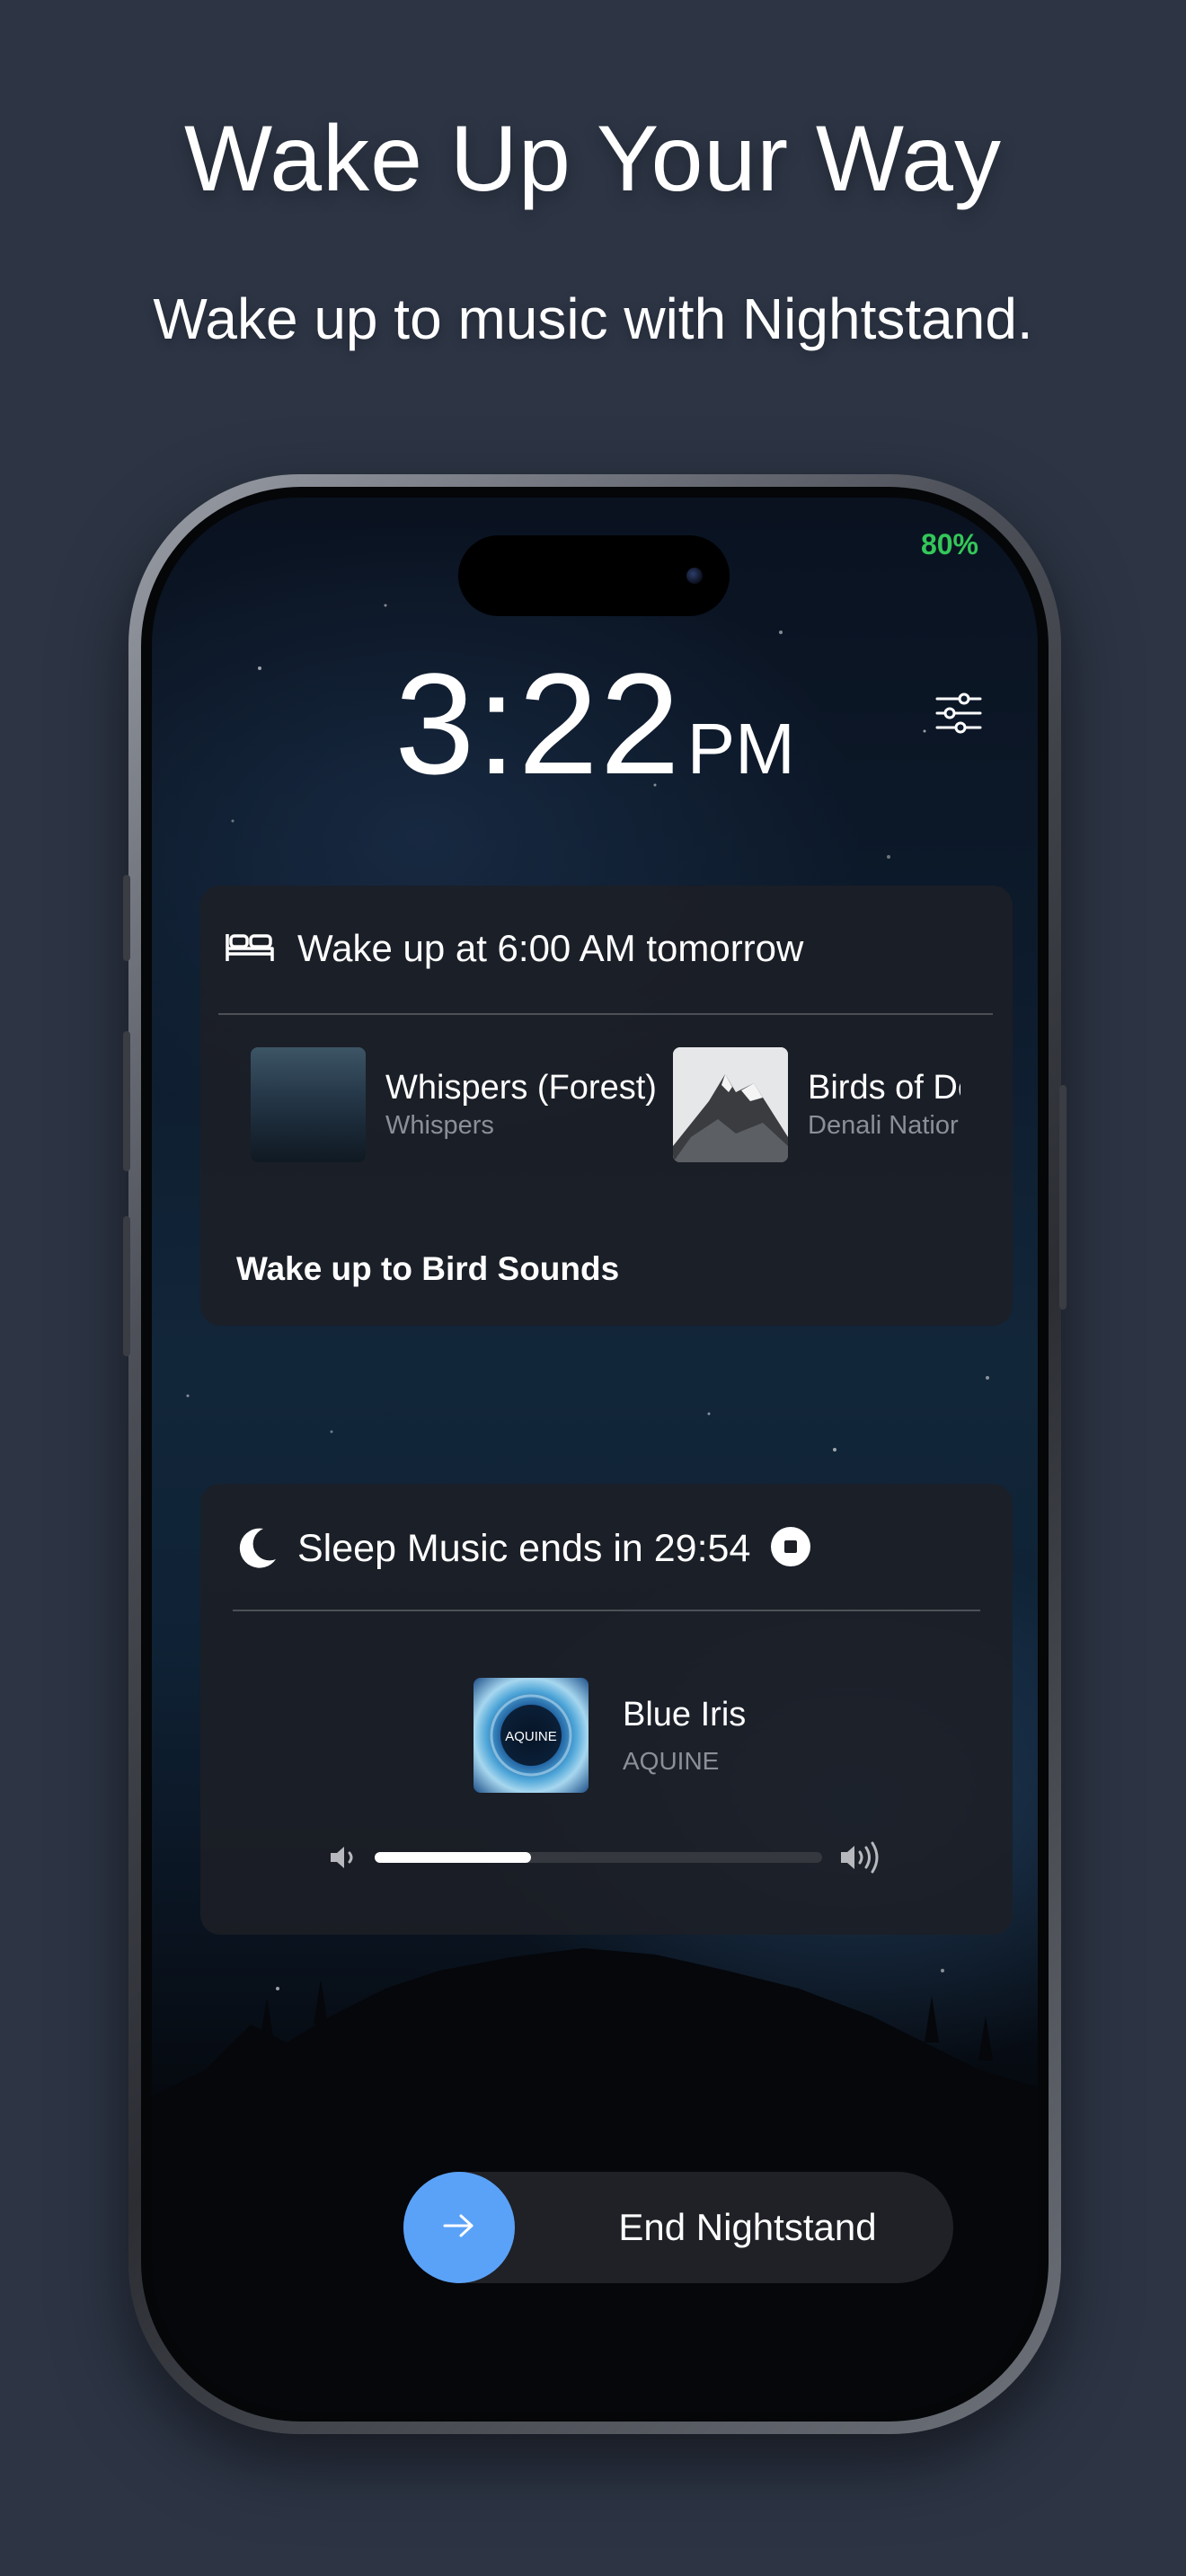 The width and height of the screenshot is (1186, 2576). I want to click on alarm-label: Wake up at 6:00 AM tomorrow, so click(550, 948).